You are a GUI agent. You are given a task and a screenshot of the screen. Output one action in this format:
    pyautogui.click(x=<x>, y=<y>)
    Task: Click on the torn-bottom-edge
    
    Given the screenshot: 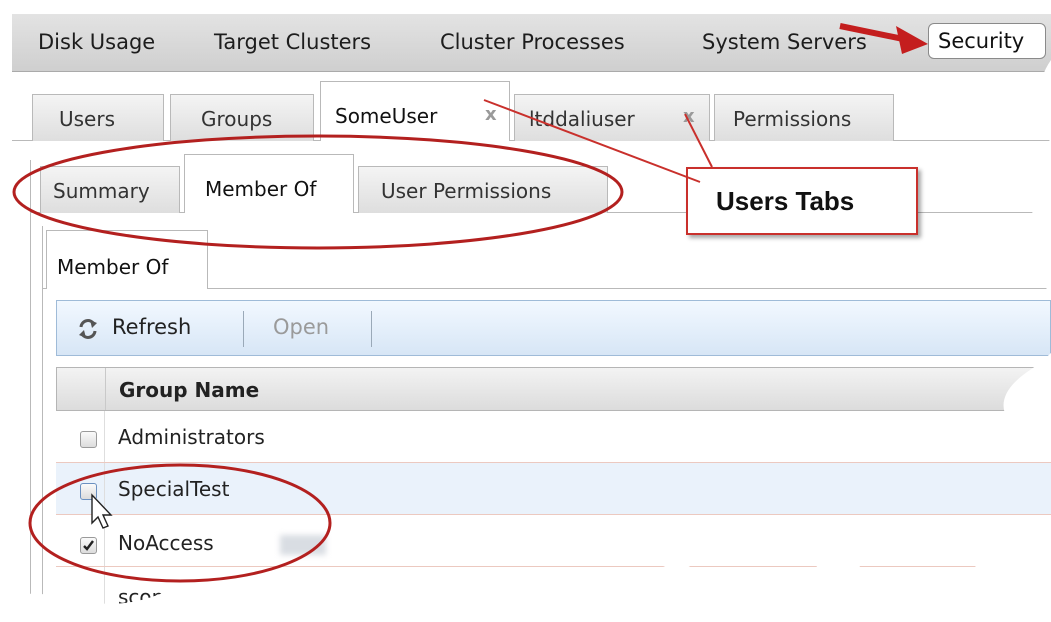 What is the action you would take?
    pyautogui.click(x=525, y=584)
    